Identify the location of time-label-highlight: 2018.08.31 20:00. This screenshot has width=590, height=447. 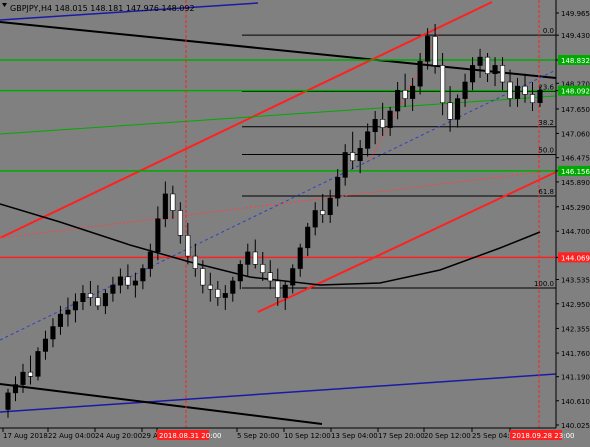
(190, 436).